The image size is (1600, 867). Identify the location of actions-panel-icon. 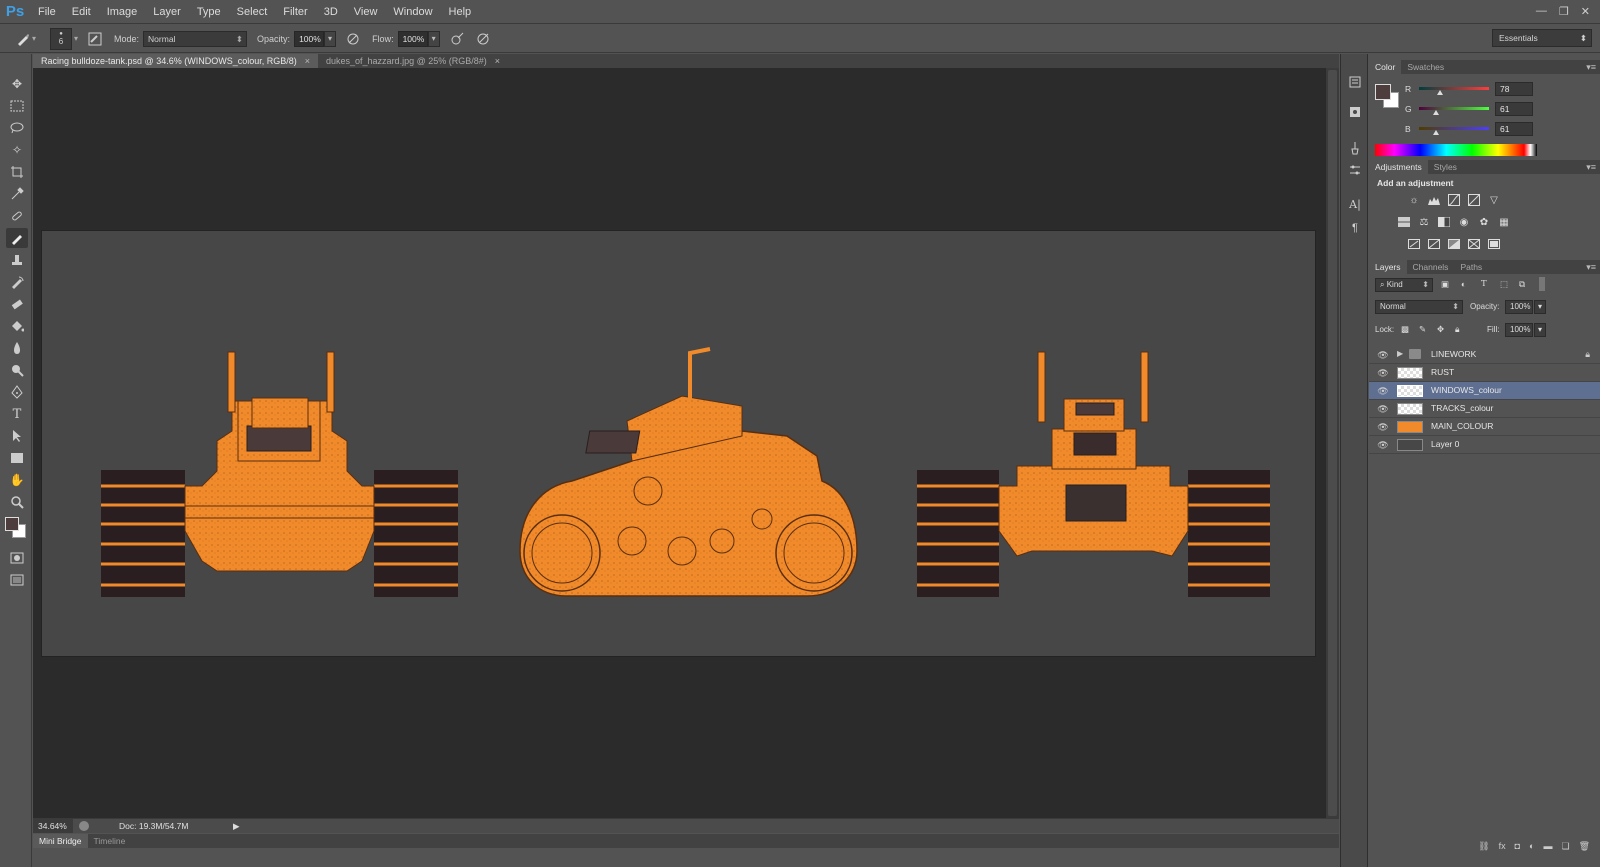
(1355, 112).